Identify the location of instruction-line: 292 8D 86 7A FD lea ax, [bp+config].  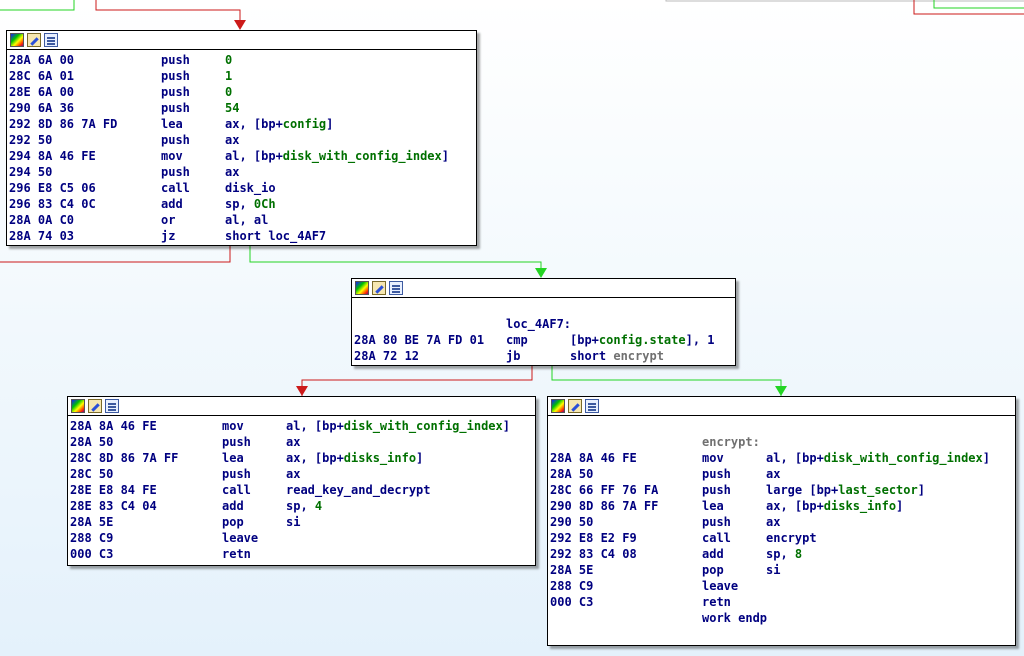
(241, 124).